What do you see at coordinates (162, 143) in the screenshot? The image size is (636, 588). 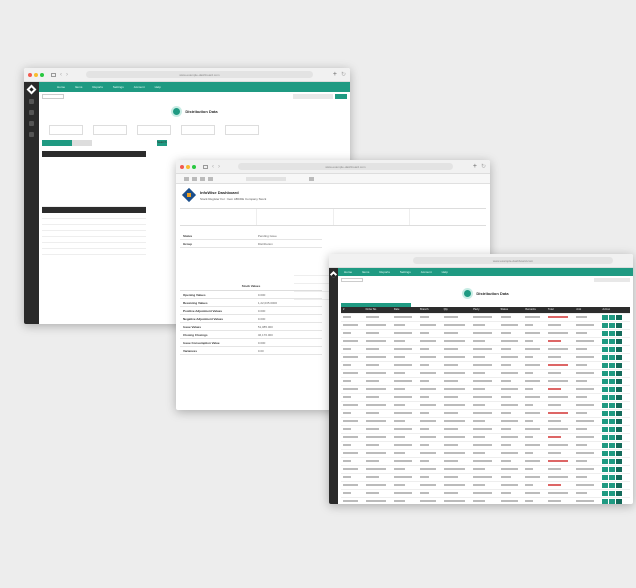 I see `search-button: Search` at bounding box center [162, 143].